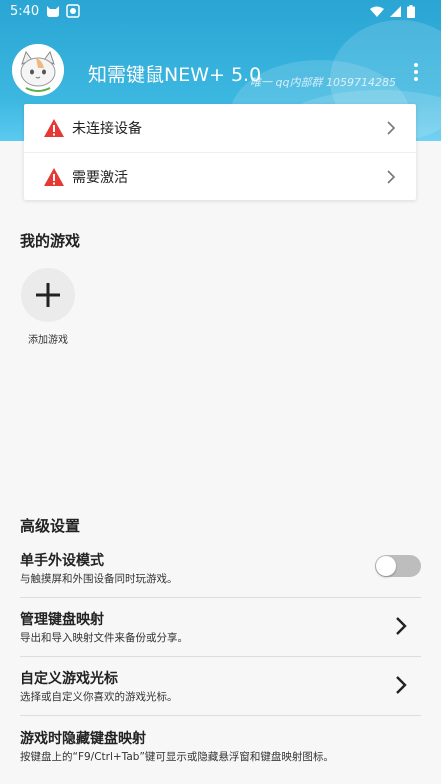  What do you see at coordinates (53, 11) in the screenshot?
I see `cat-notification-icon` at bounding box center [53, 11].